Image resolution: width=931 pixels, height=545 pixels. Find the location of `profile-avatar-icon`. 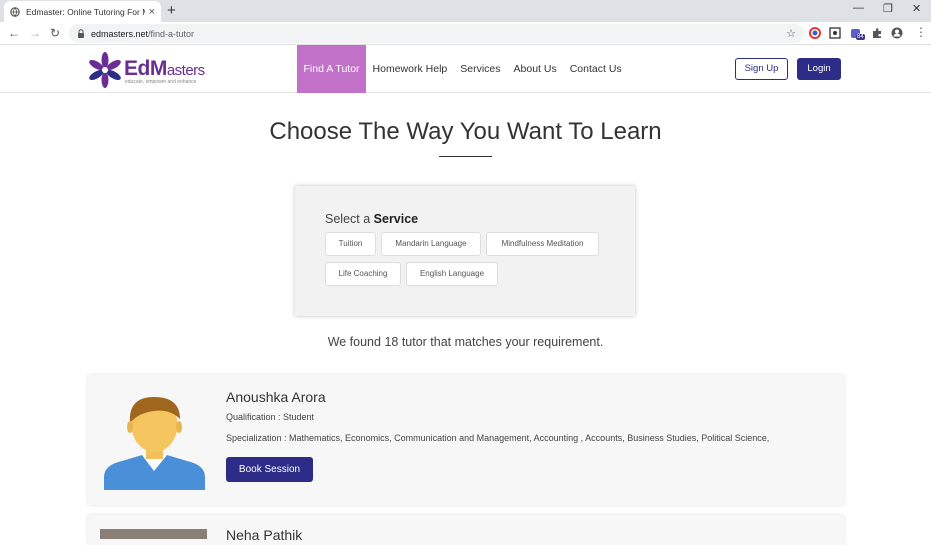

profile-avatar-icon is located at coordinates (897, 33).